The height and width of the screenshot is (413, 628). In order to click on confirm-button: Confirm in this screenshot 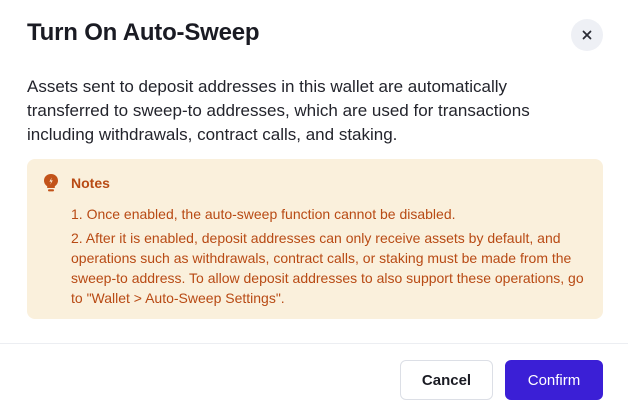, I will do `click(554, 380)`.